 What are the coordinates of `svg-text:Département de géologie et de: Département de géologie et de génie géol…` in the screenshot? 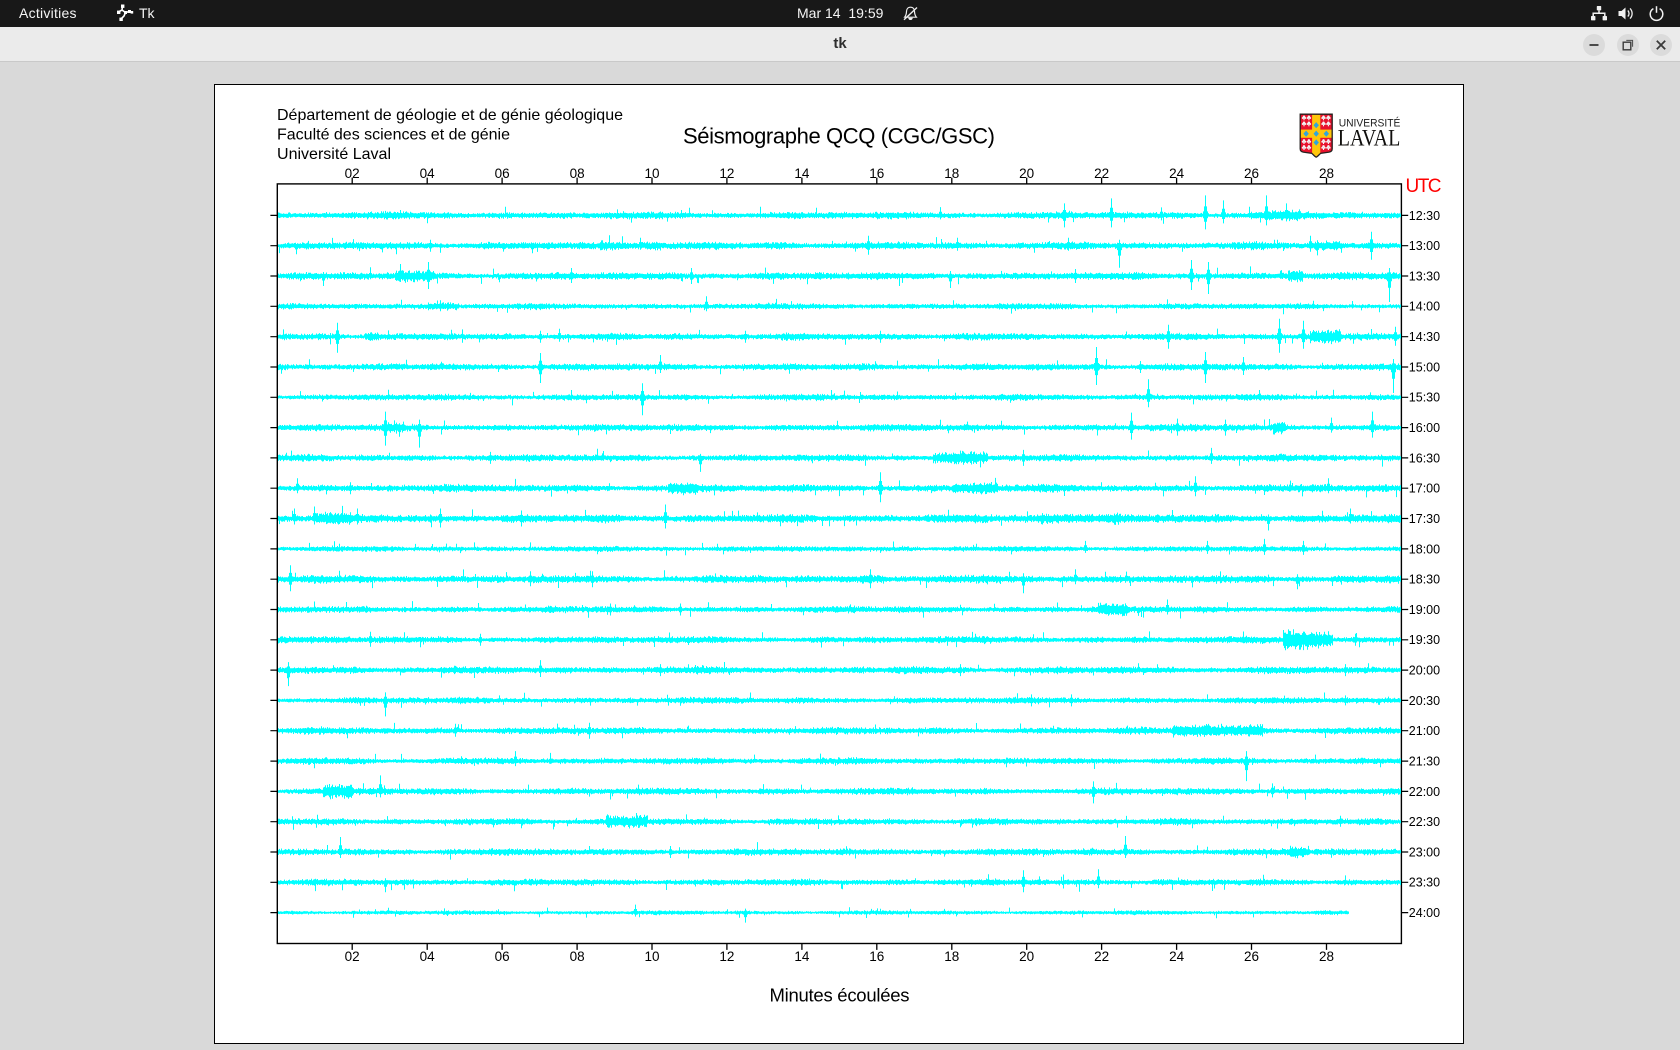 It's located at (450, 115).